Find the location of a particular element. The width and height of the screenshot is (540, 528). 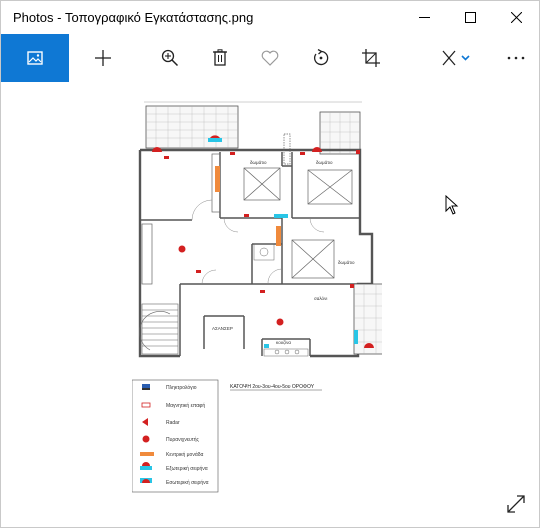

favorite-button is located at coordinates (270, 58).